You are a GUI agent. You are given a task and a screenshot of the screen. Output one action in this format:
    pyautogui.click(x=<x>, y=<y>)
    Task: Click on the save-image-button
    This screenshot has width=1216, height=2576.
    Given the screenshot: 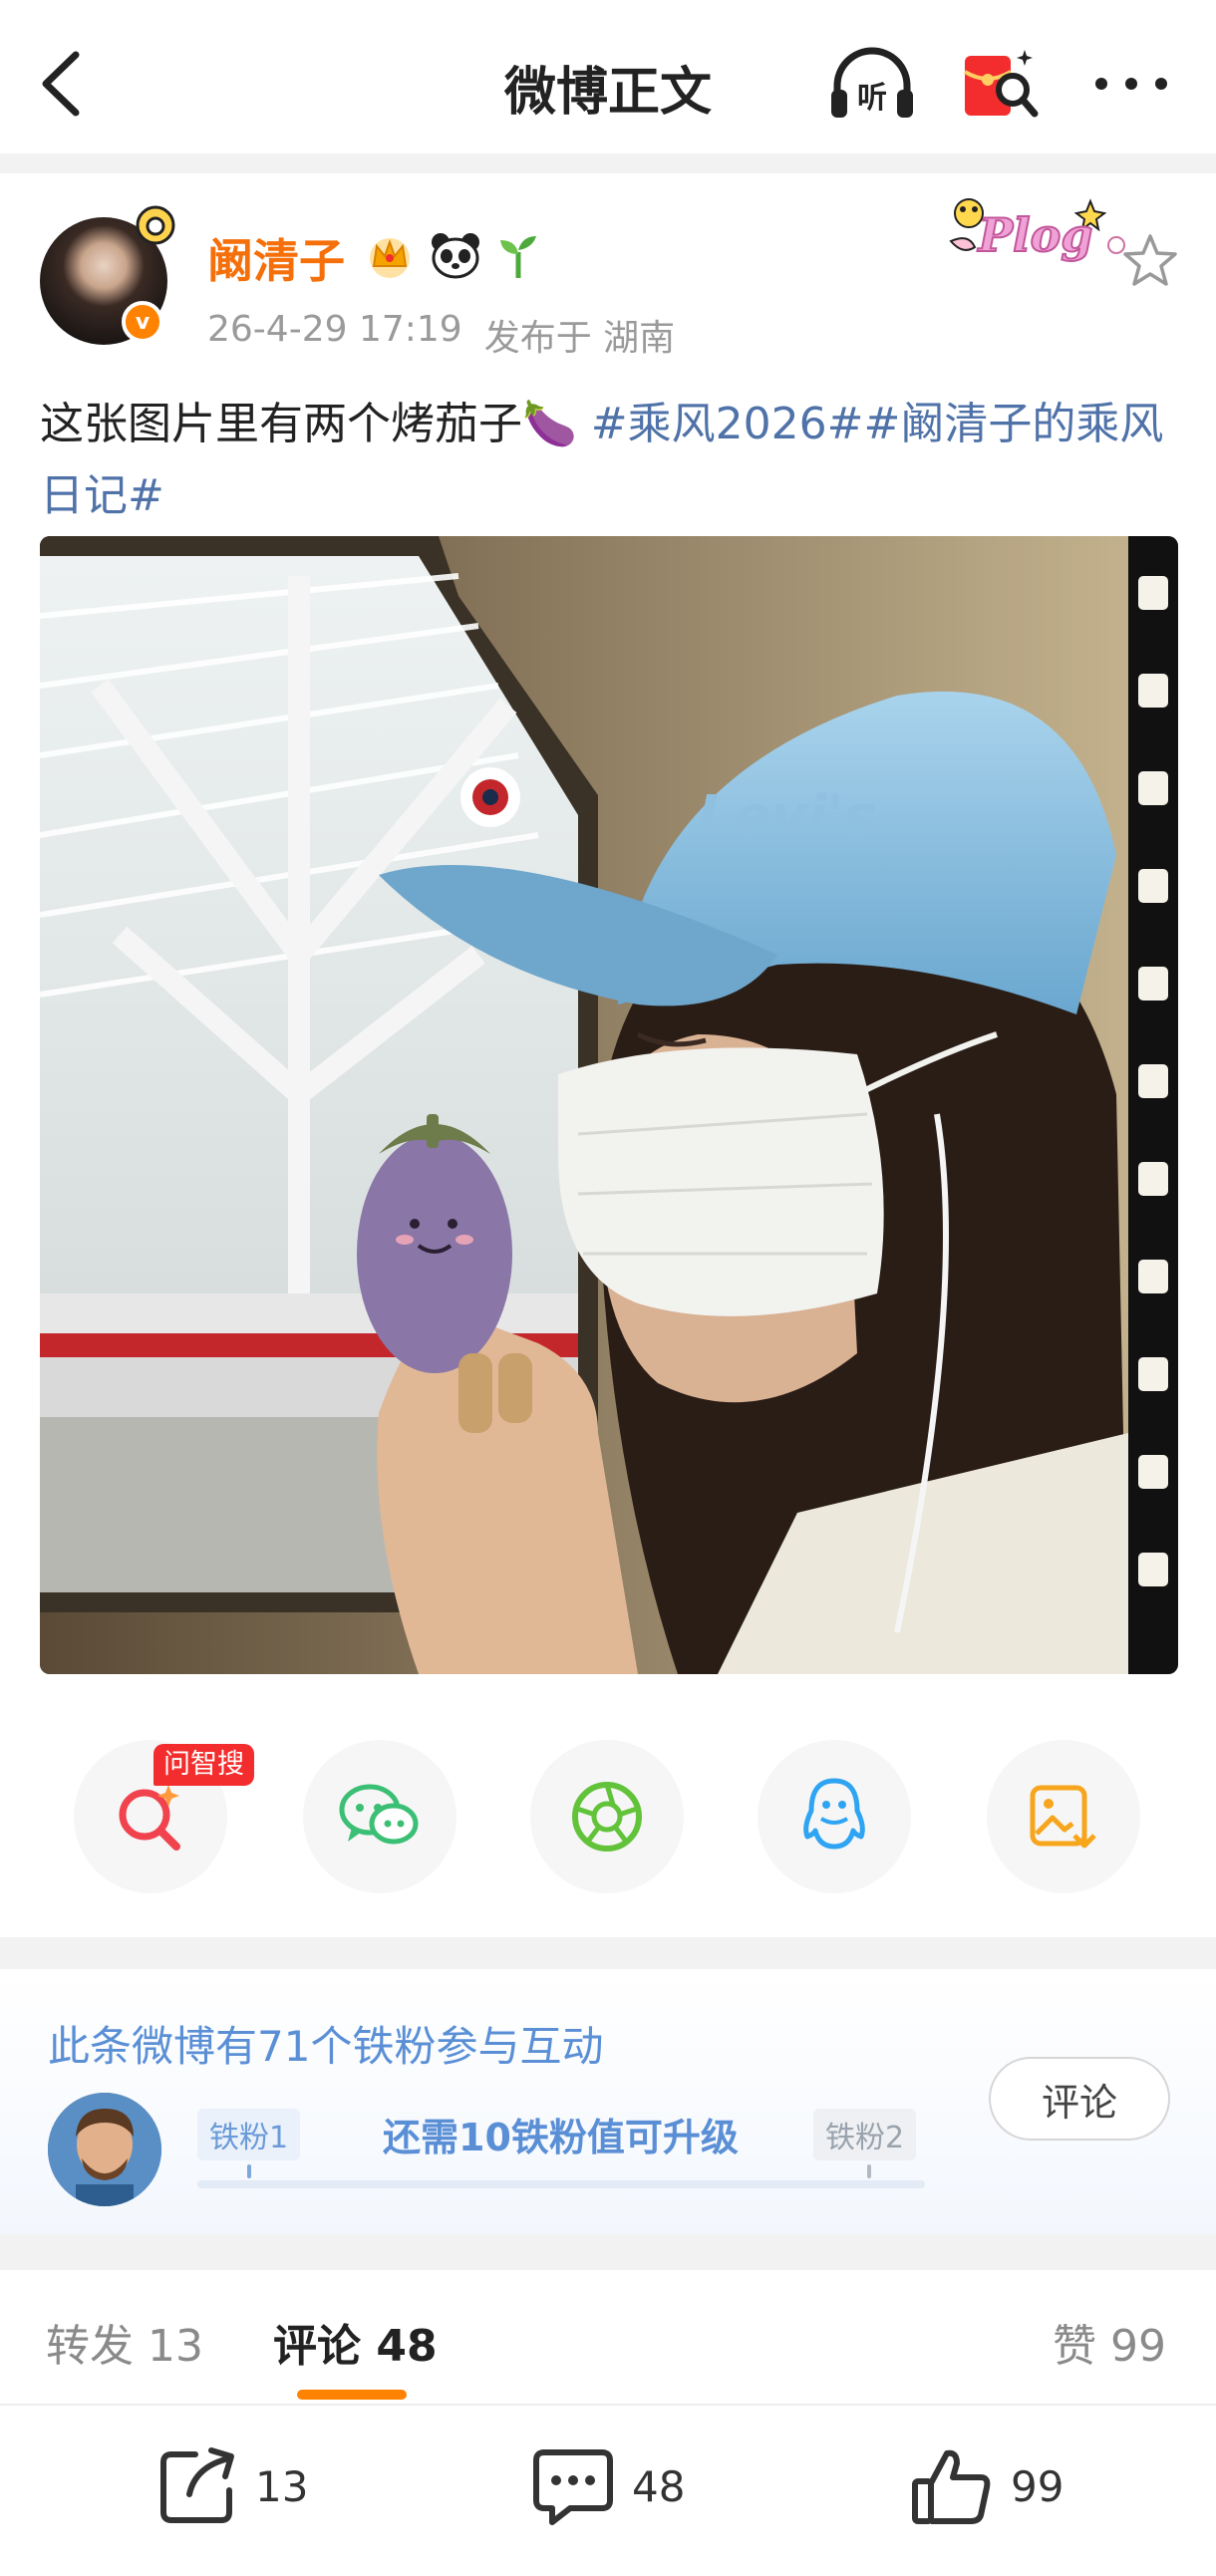 What is the action you would take?
    pyautogui.click(x=1063, y=1816)
    